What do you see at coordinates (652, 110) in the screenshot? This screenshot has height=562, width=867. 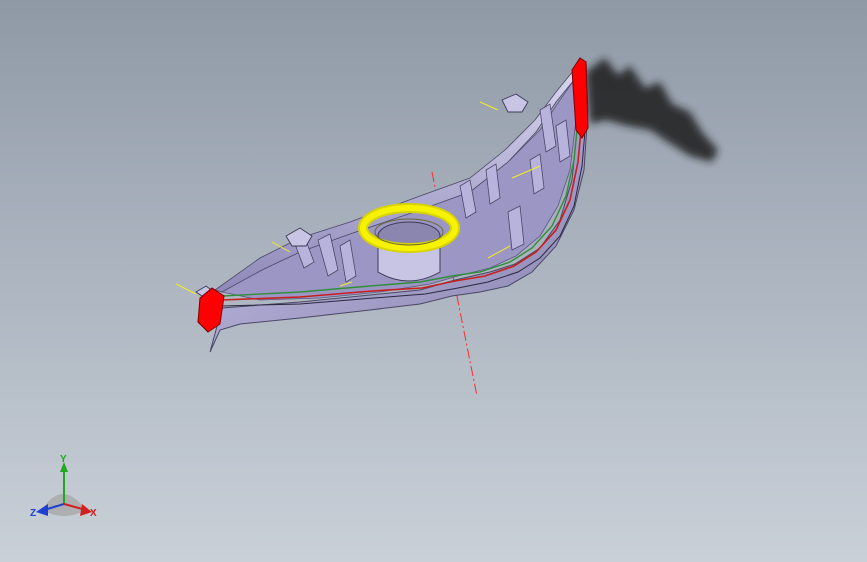 I see `part-shadow` at bounding box center [652, 110].